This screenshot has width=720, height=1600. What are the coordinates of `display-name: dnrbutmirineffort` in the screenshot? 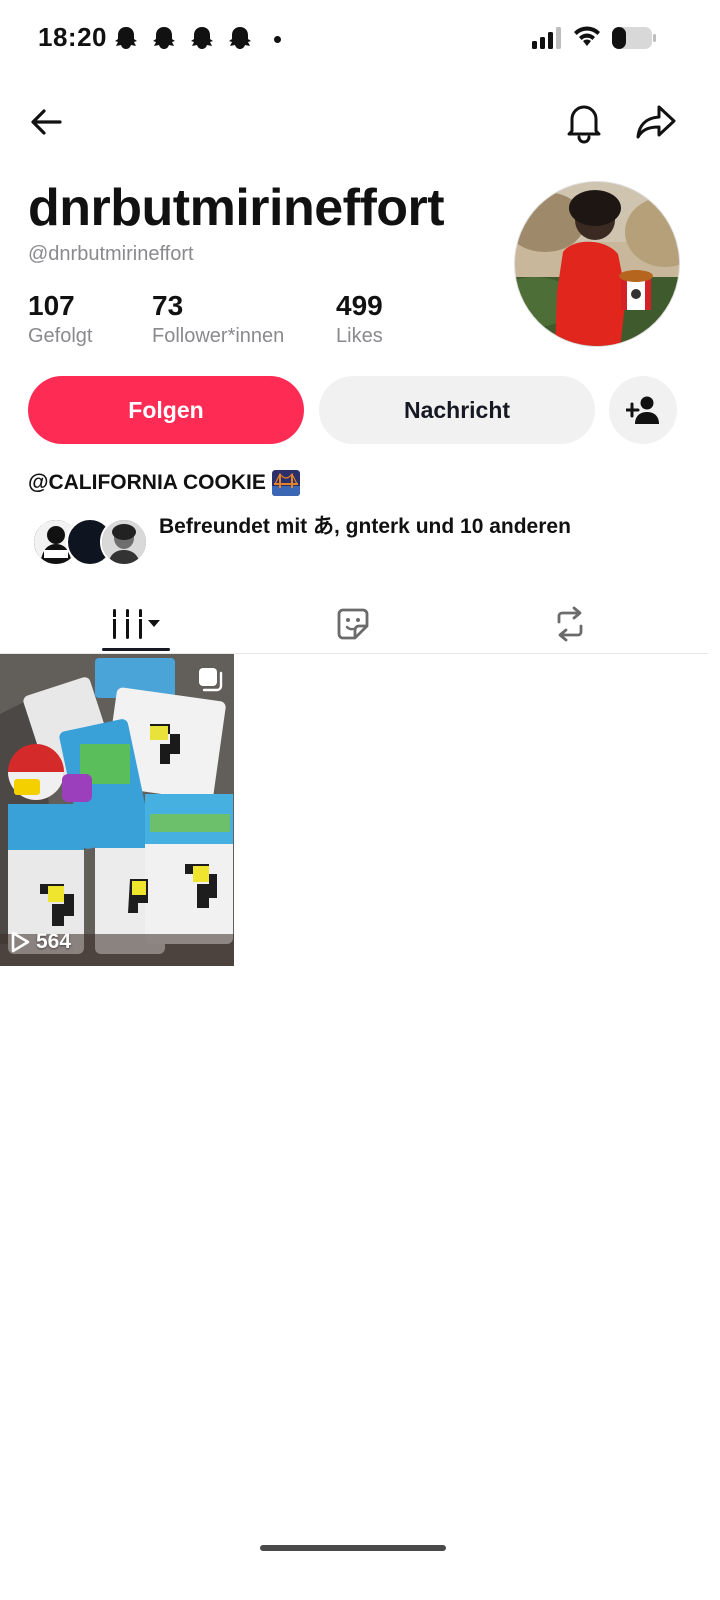 It's located at (236, 208).